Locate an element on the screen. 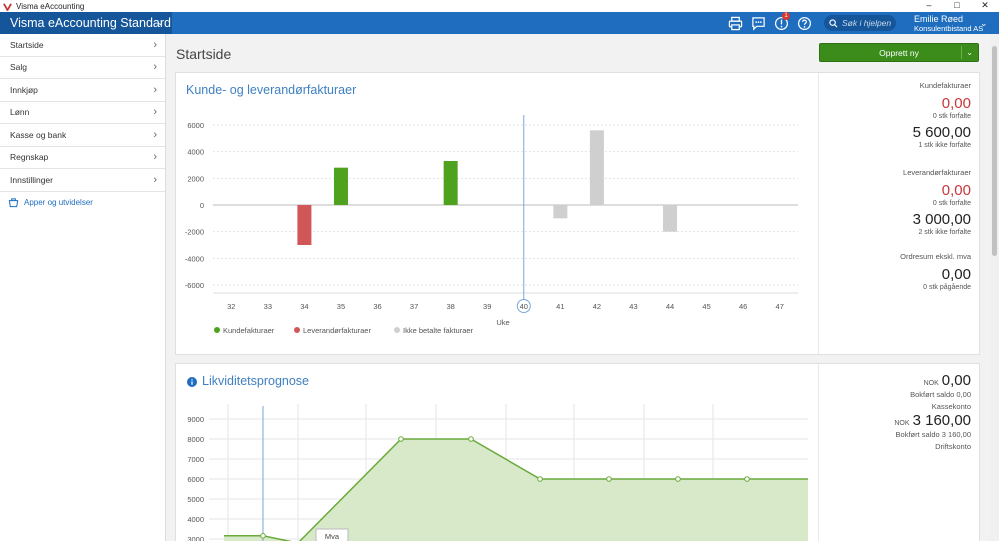 The width and height of the screenshot is (999, 541). x-tick-label: 47 is located at coordinates (780, 306).